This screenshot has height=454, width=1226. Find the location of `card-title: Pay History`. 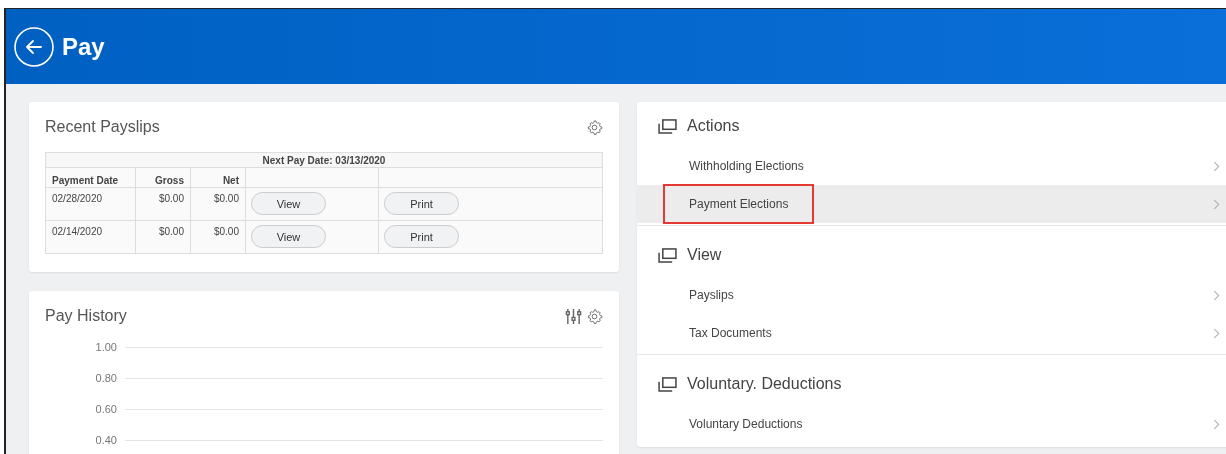

card-title: Pay History is located at coordinates (86, 316).